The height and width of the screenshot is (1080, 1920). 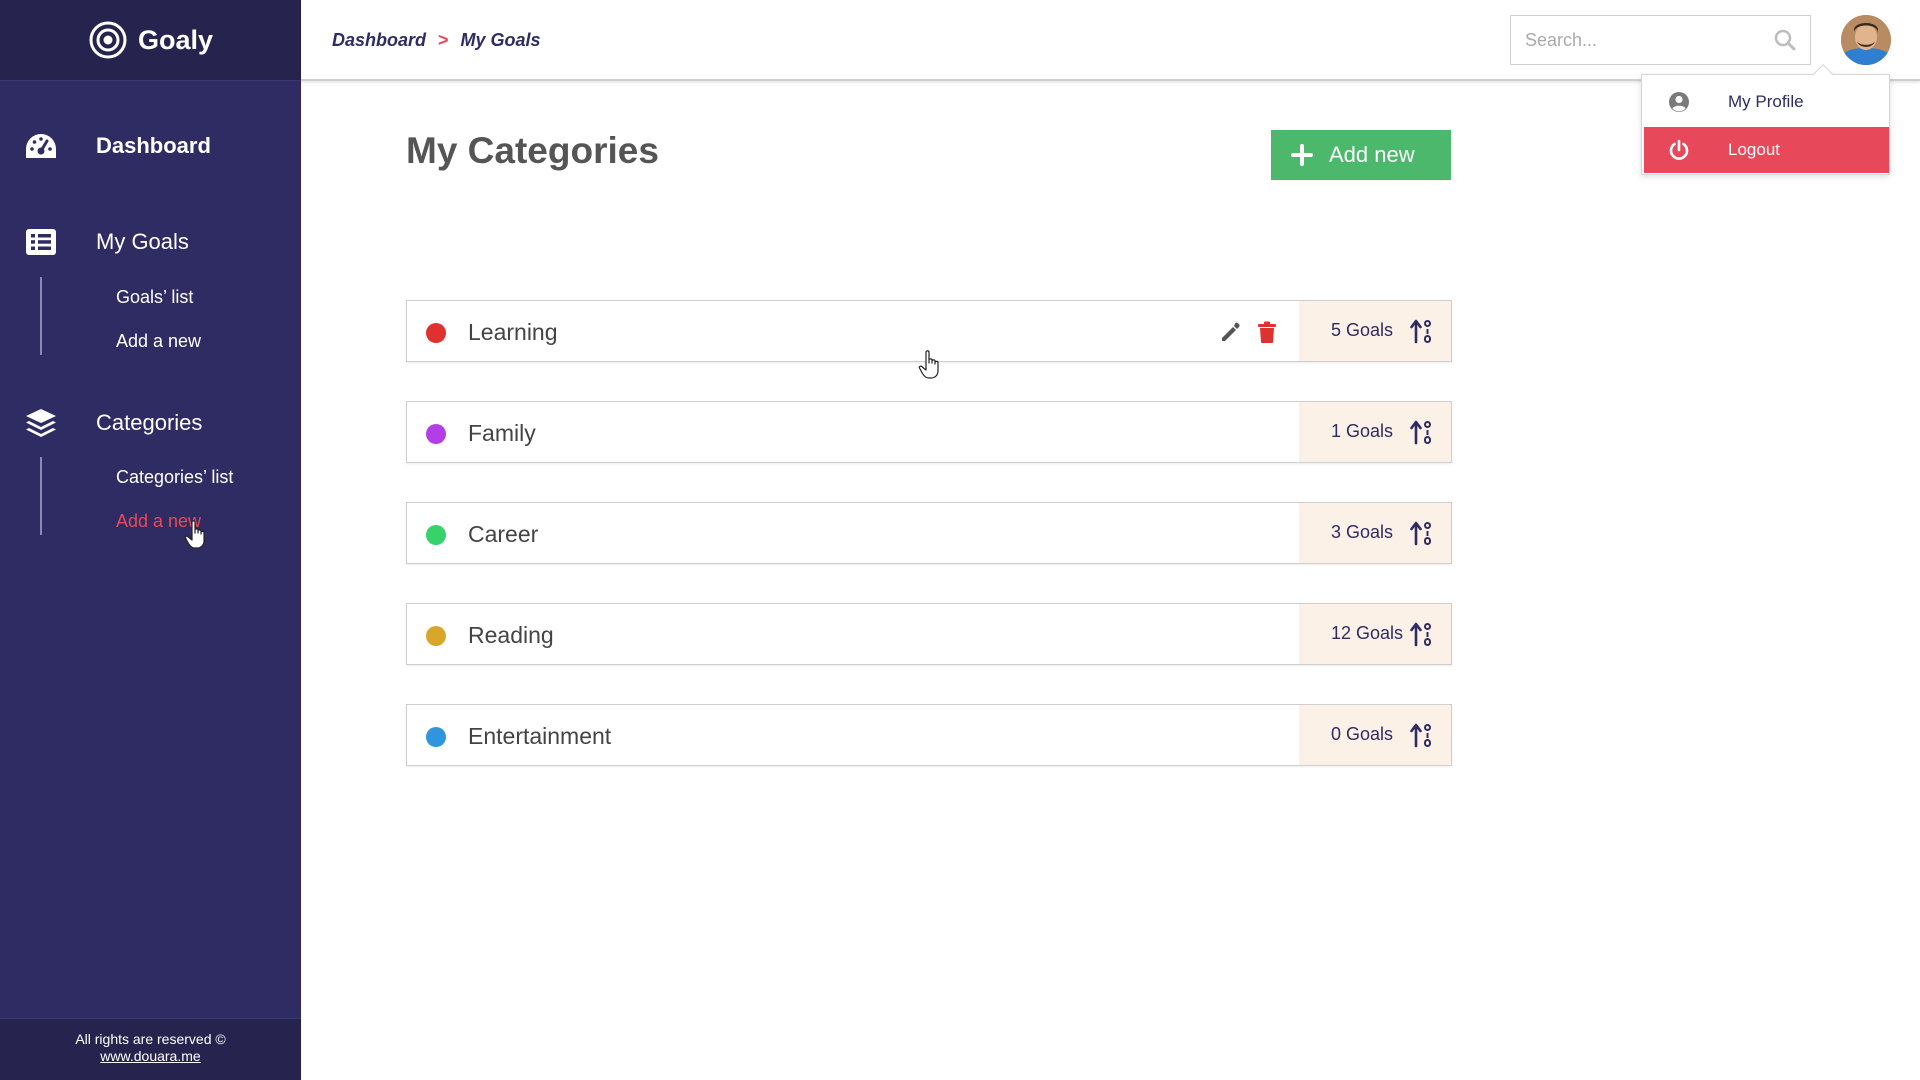 What do you see at coordinates (540, 736) in the screenshot?
I see `category-name: Entertainment` at bounding box center [540, 736].